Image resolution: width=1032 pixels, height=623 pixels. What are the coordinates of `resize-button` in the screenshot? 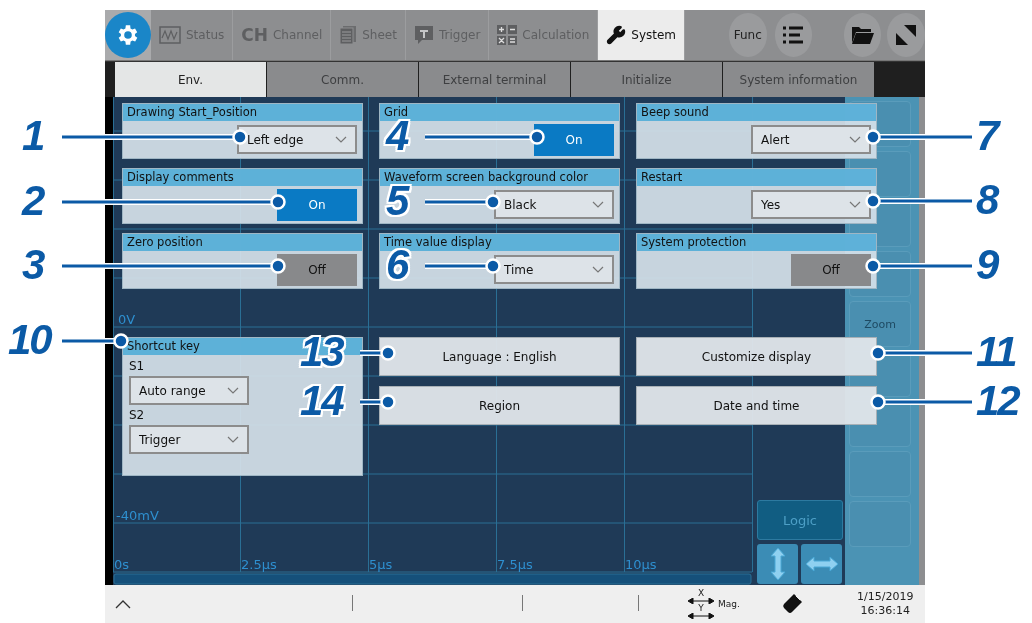 It's located at (906, 35).